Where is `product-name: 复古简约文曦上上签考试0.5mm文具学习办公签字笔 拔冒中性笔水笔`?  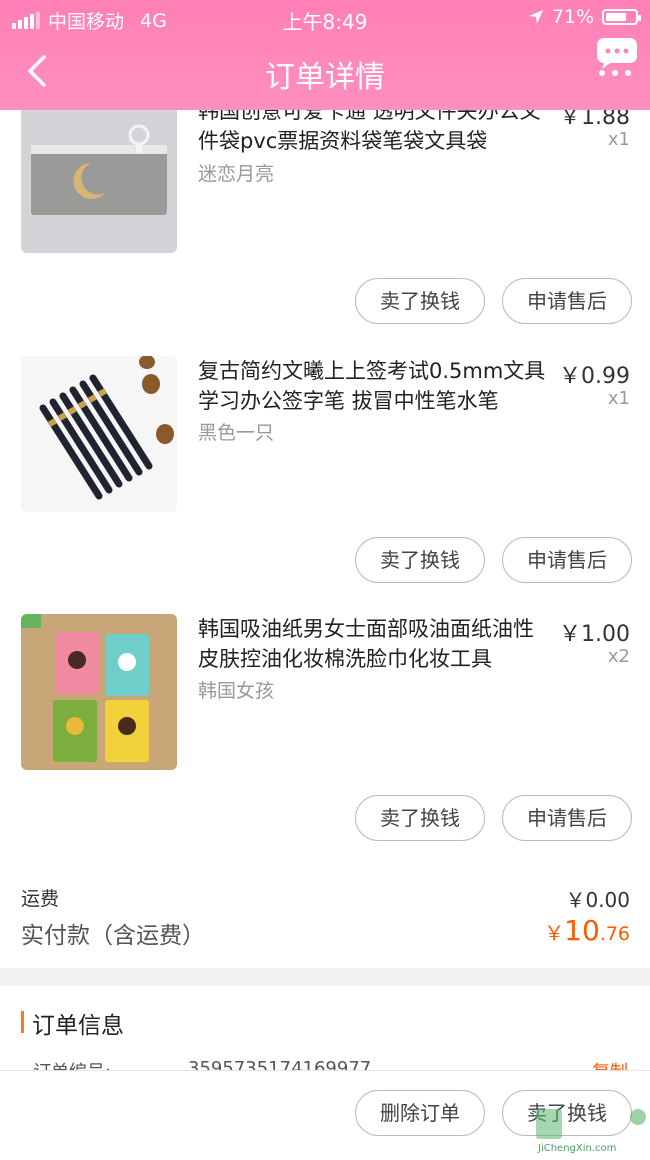 product-name: 复古简约文曦上上签考试0.5mm文具学习办公签字笔 拔冒中性笔水笔 is located at coordinates (374, 386).